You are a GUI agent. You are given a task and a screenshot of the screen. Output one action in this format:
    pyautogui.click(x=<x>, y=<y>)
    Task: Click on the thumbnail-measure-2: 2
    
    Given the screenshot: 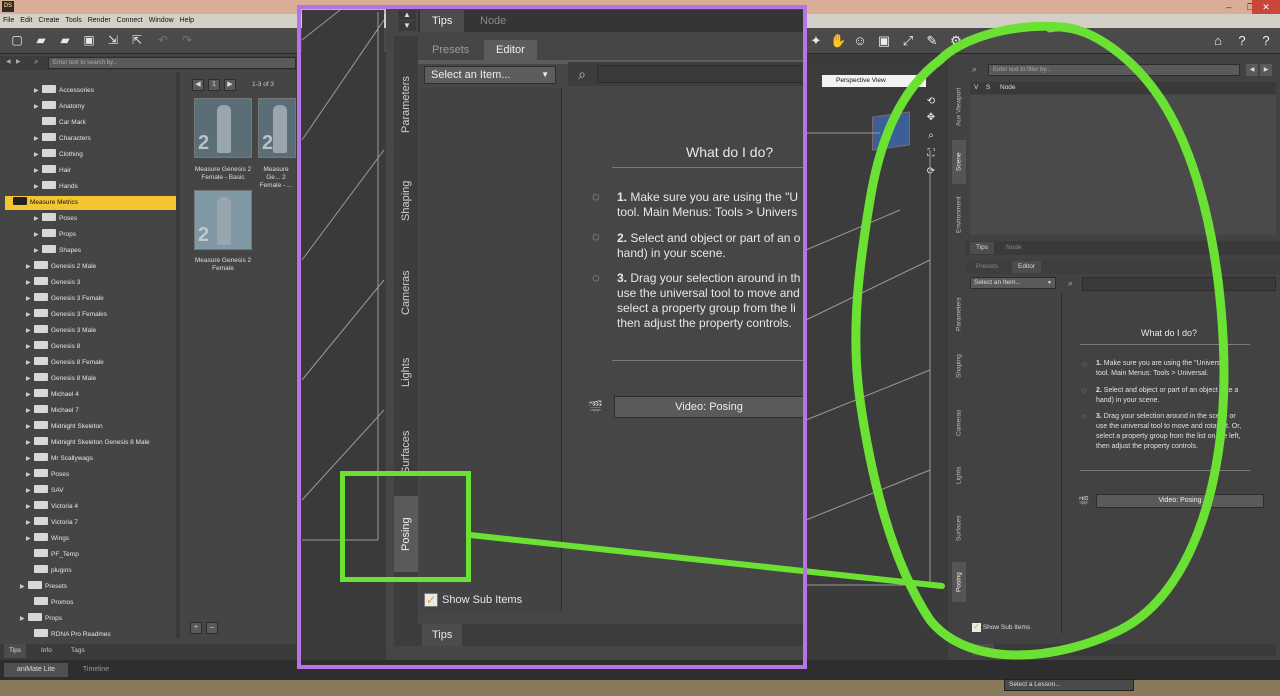 What is the action you would take?
    pyautogui.click(x=277, y=128)
    